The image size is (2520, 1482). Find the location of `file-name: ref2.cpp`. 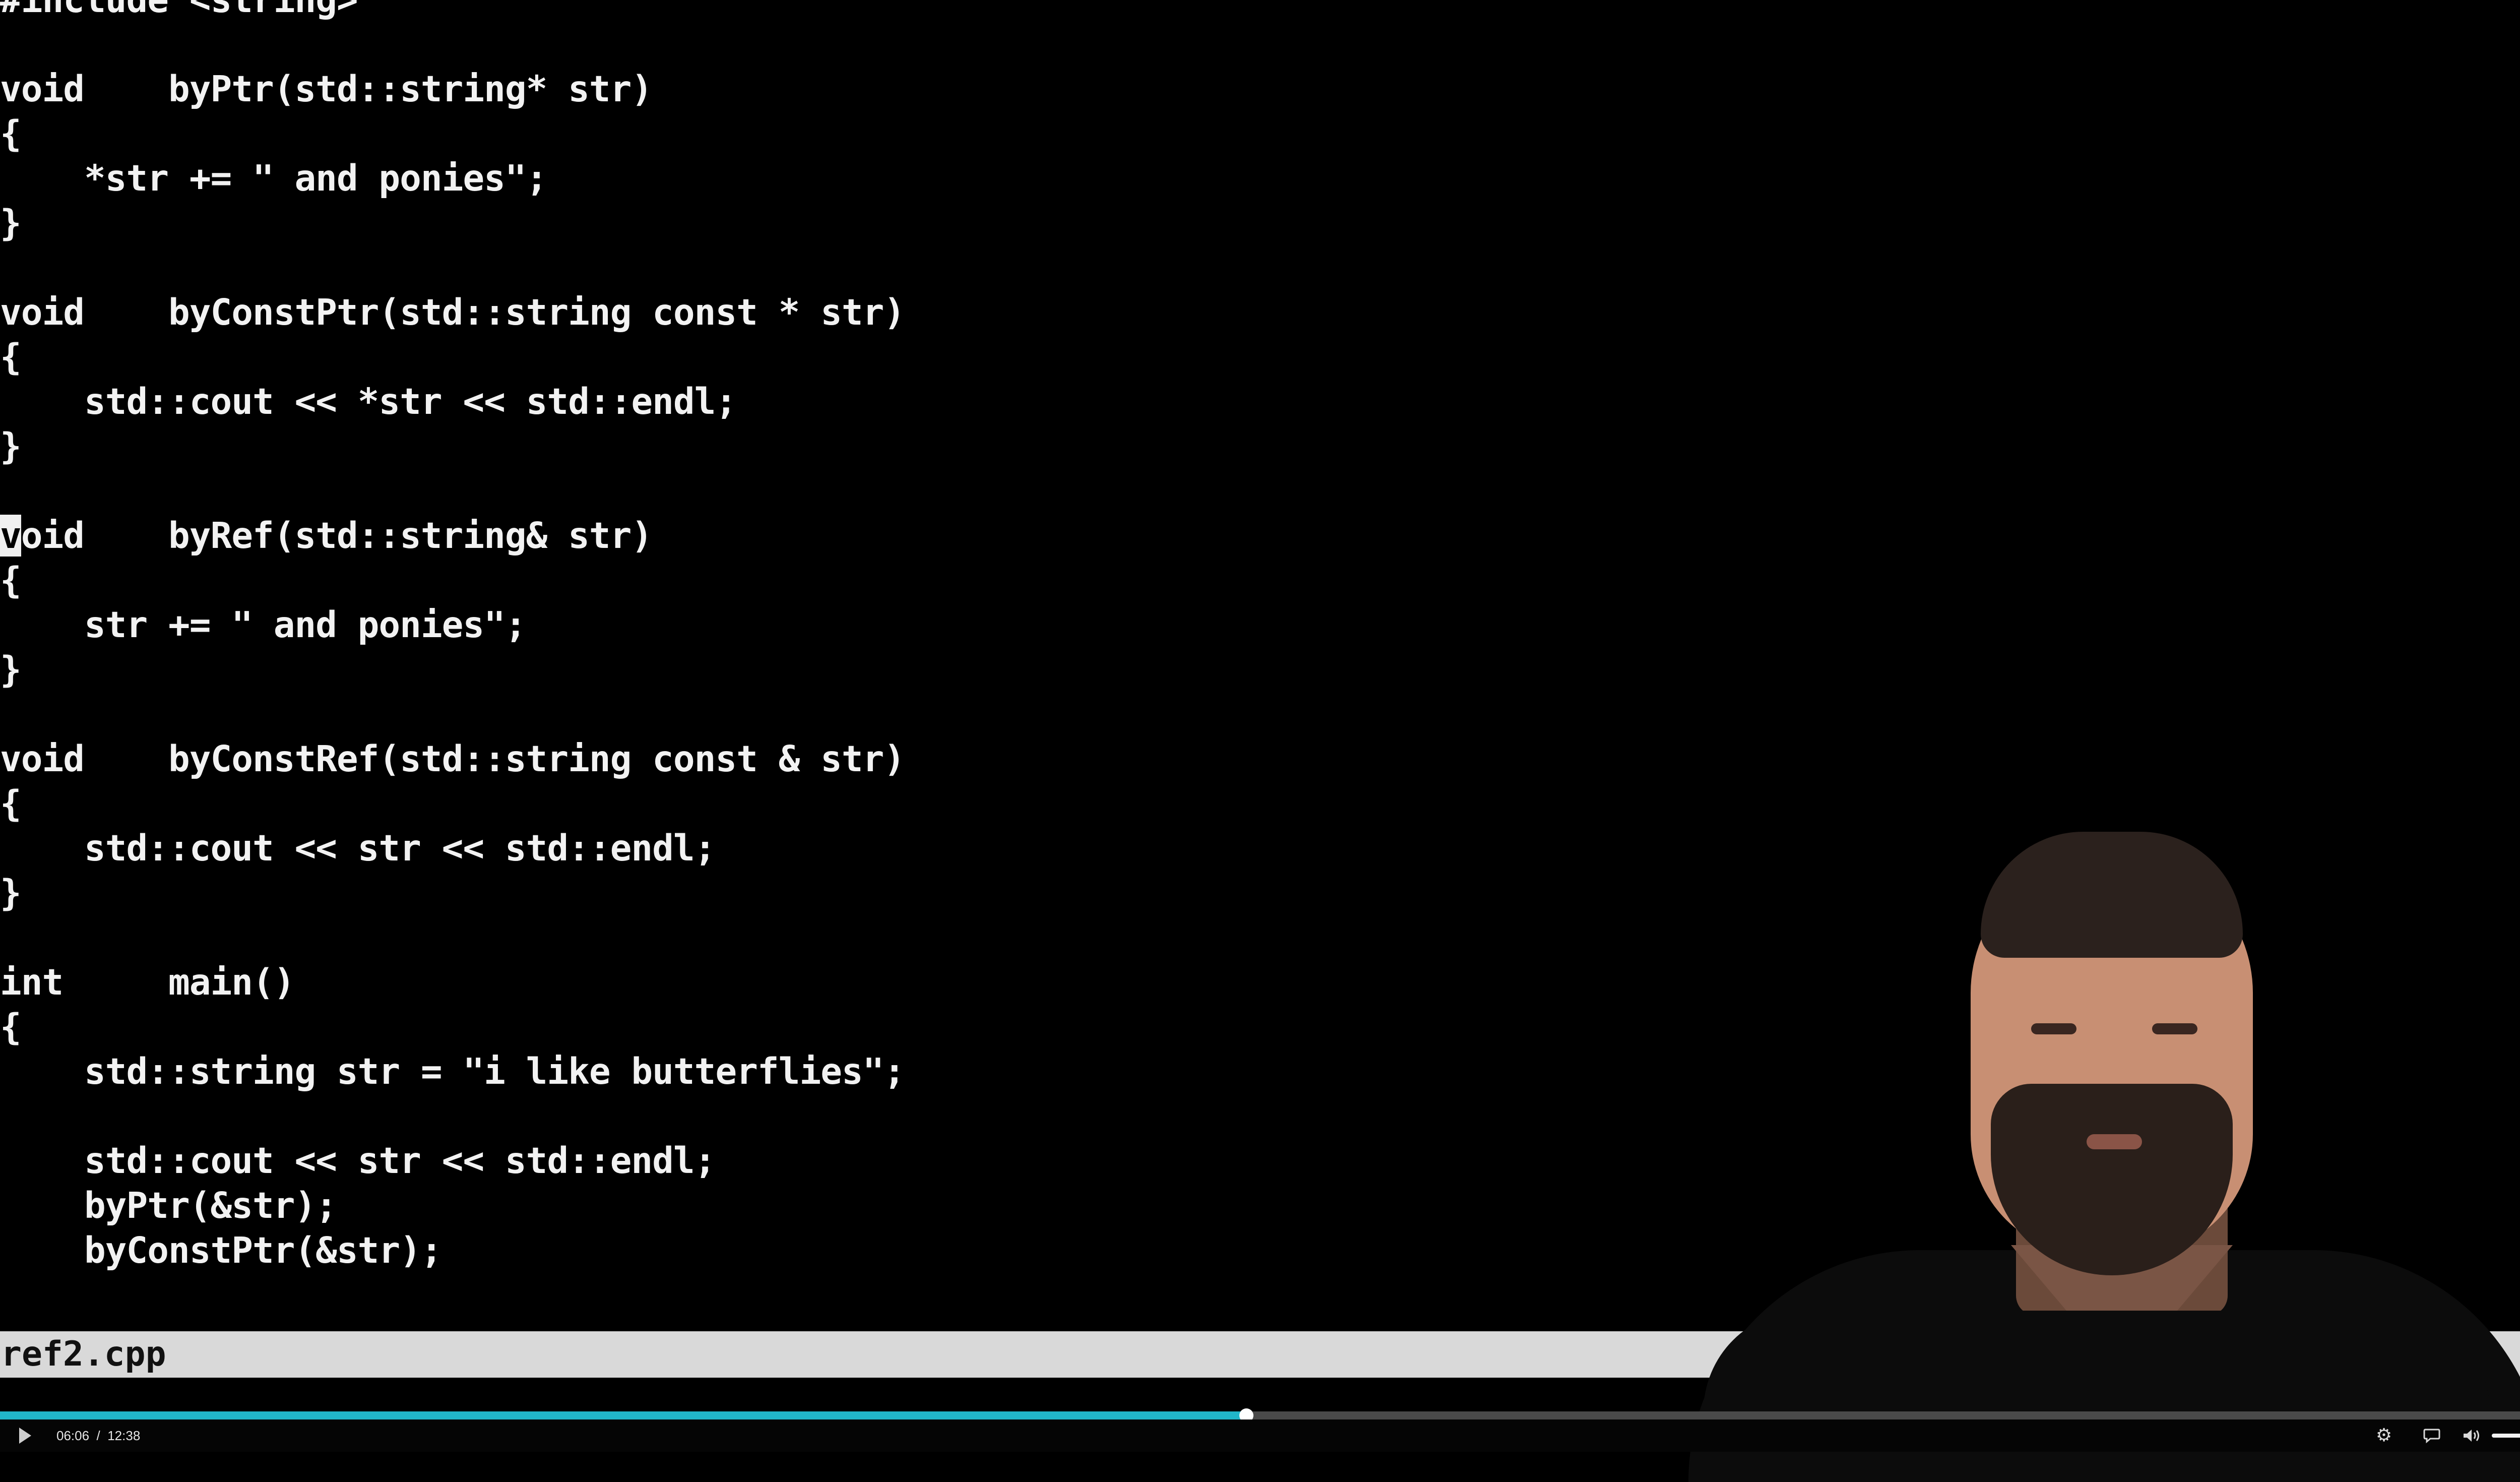

file-name: ref2.cpp is located at coordinates (84, 1354).